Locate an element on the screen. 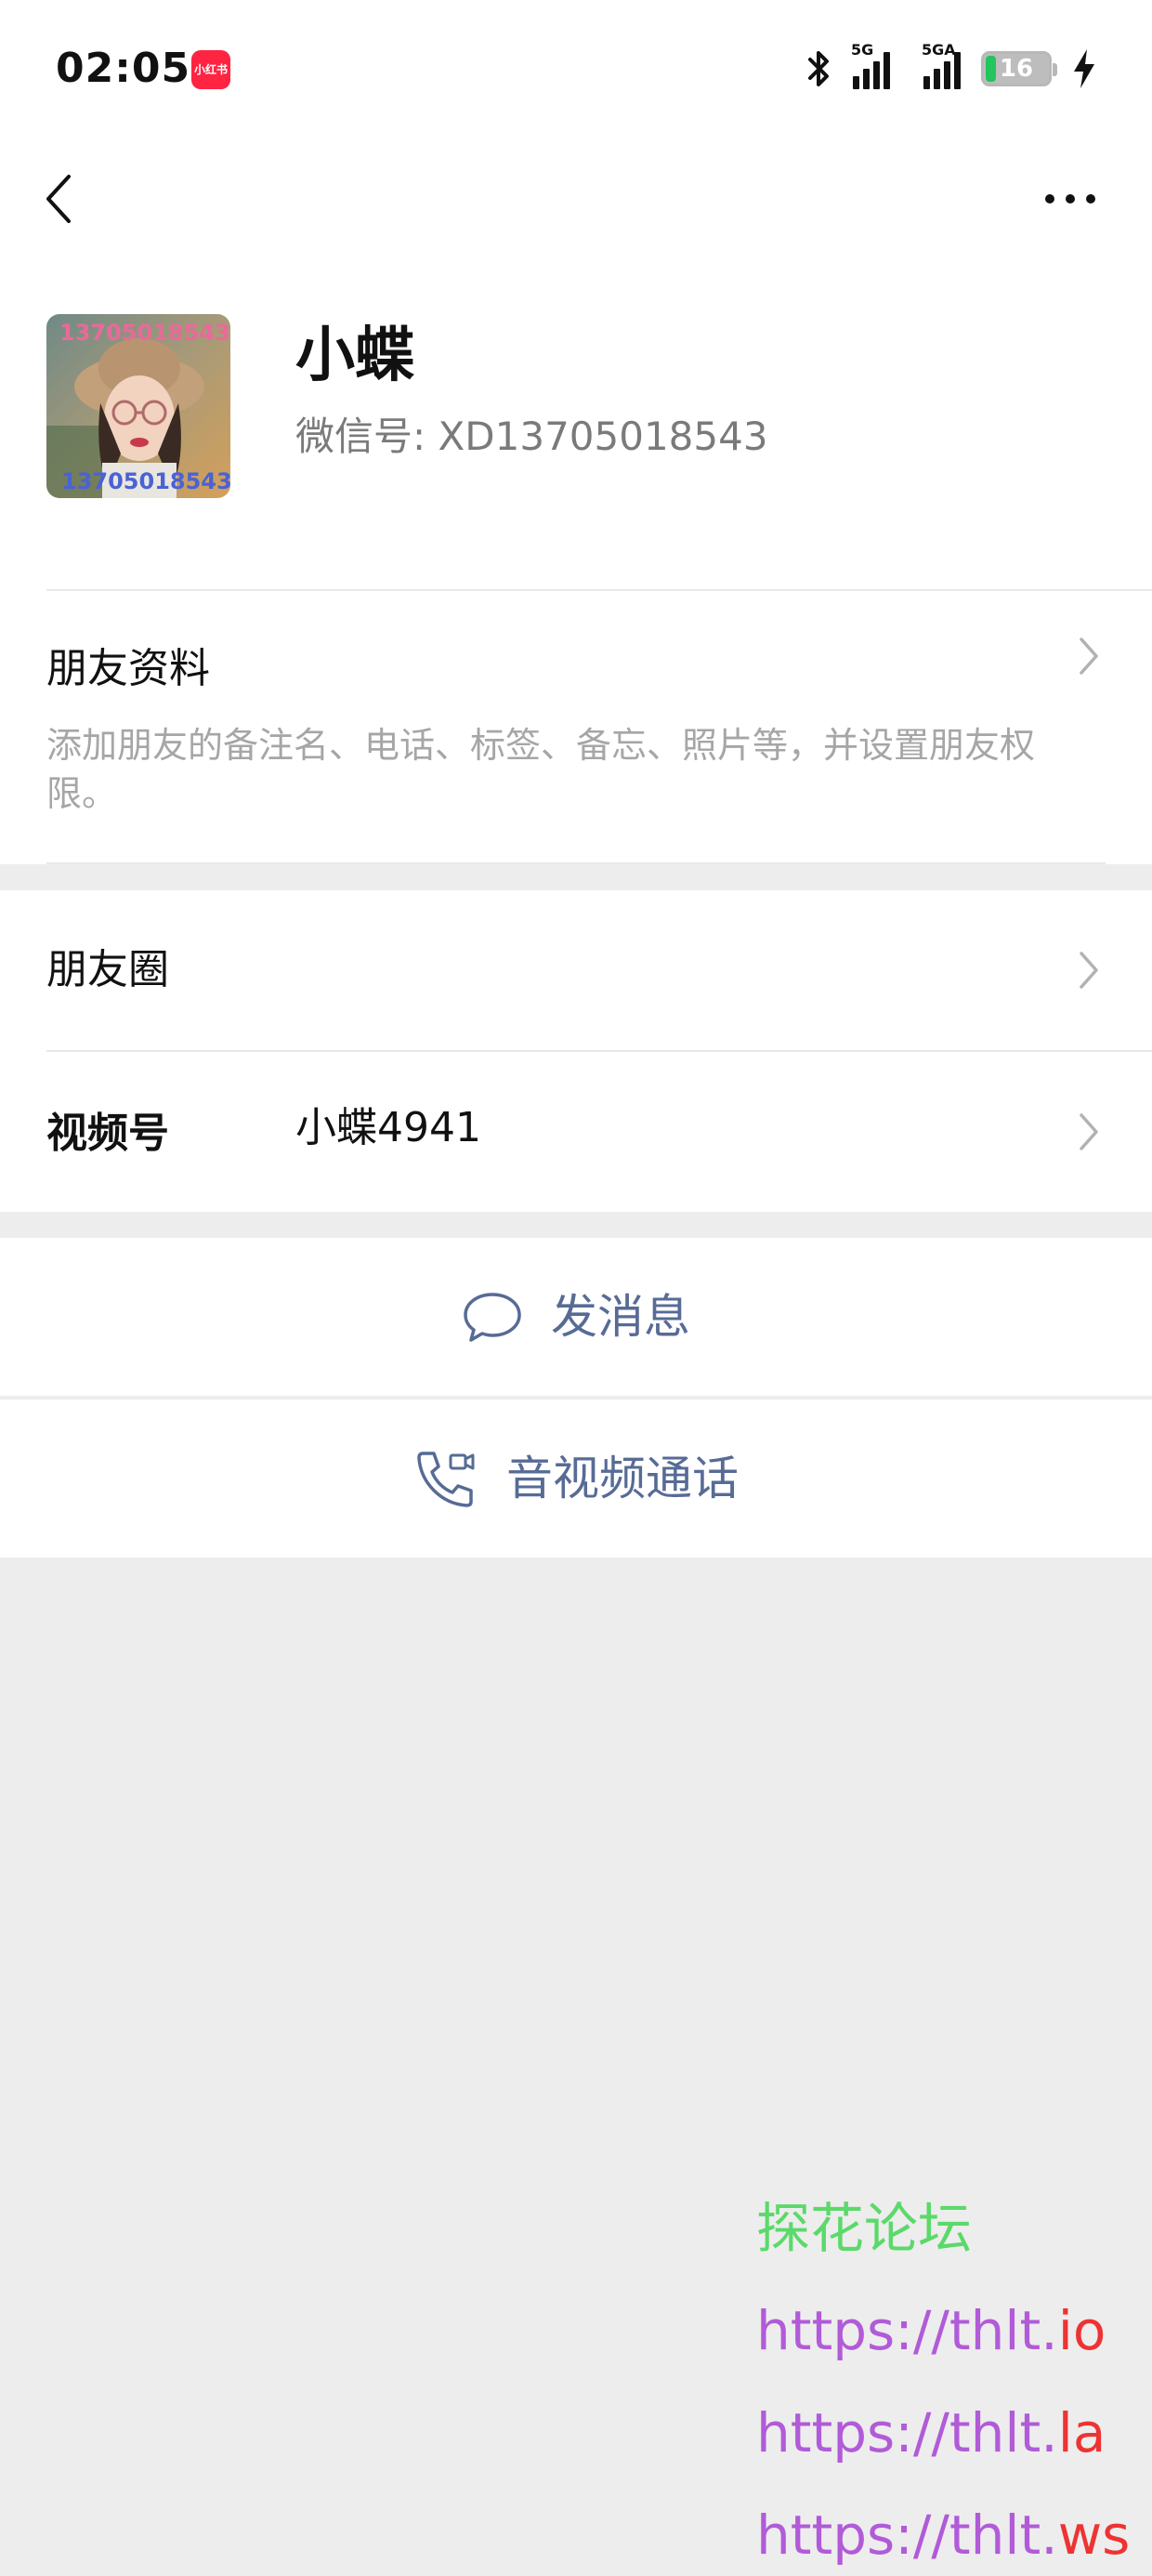 The image size is (1152, 2576). friend-info-desc: 添加朋友的备注名、电话、标签、备忘、照片等，并设置朋友权限。 is located at coordinates (541, 769).